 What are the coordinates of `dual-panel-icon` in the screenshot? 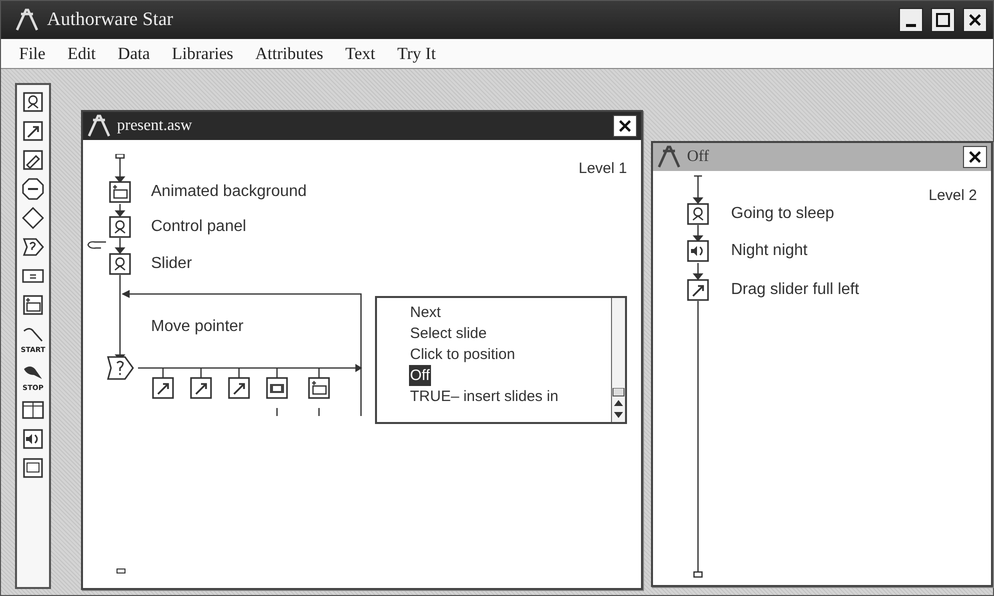 It's located at (33, 410).